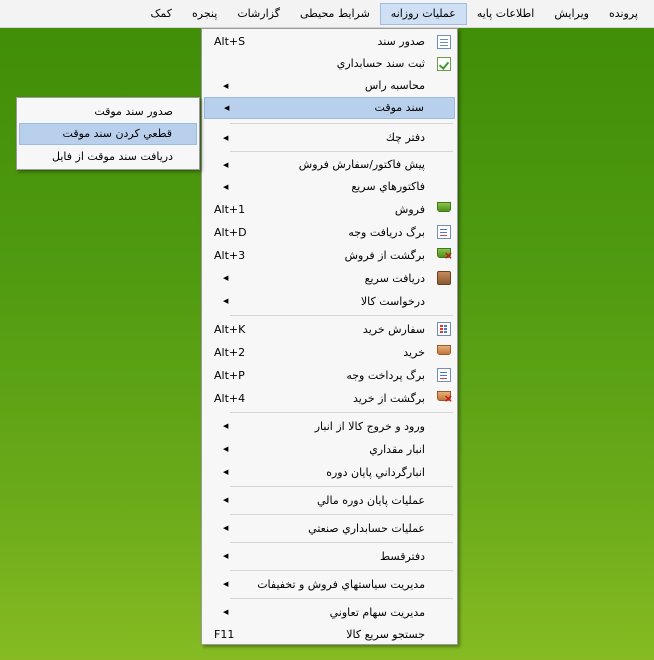 The height and width of the screenshot is (660, 654). Describe the element at coordinates (329, 584) in the screenshot. I see `menu-item-sales-policy-management: مديريت سياستهاي فروش و تخفيفات ◀` at that location.